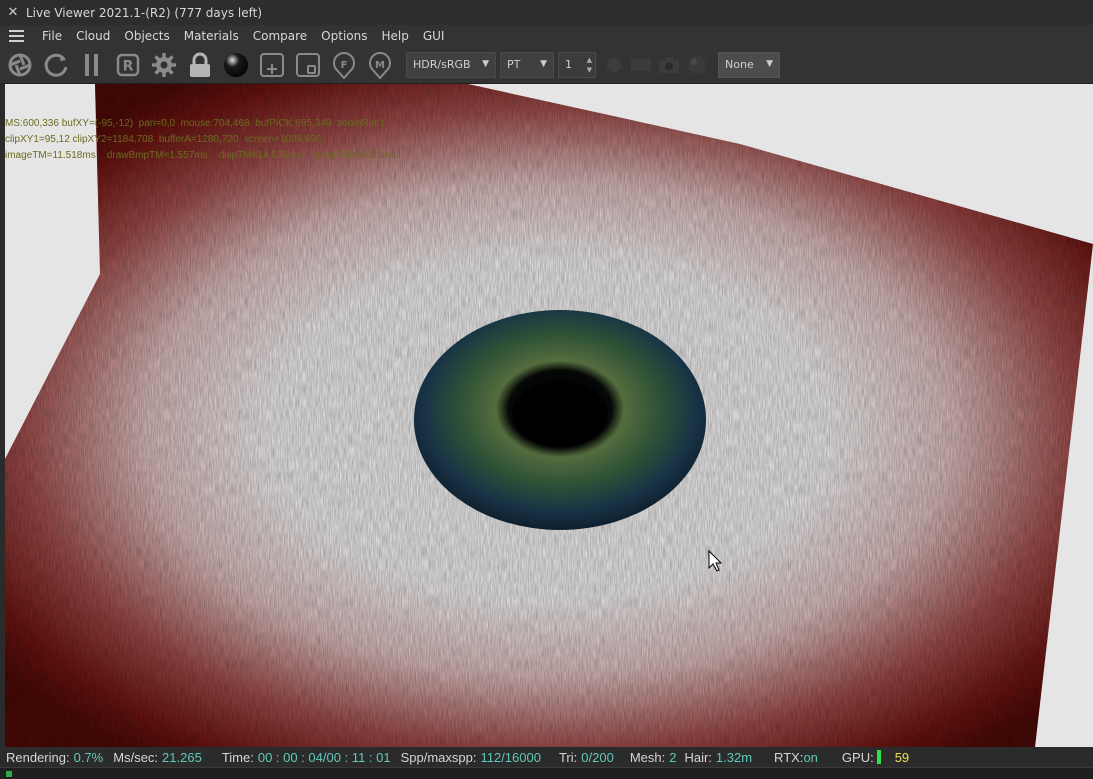 The width and height of the screenshot is (1093, 779). I want to click on kernel-select: PT ▼, so click(527, 64).